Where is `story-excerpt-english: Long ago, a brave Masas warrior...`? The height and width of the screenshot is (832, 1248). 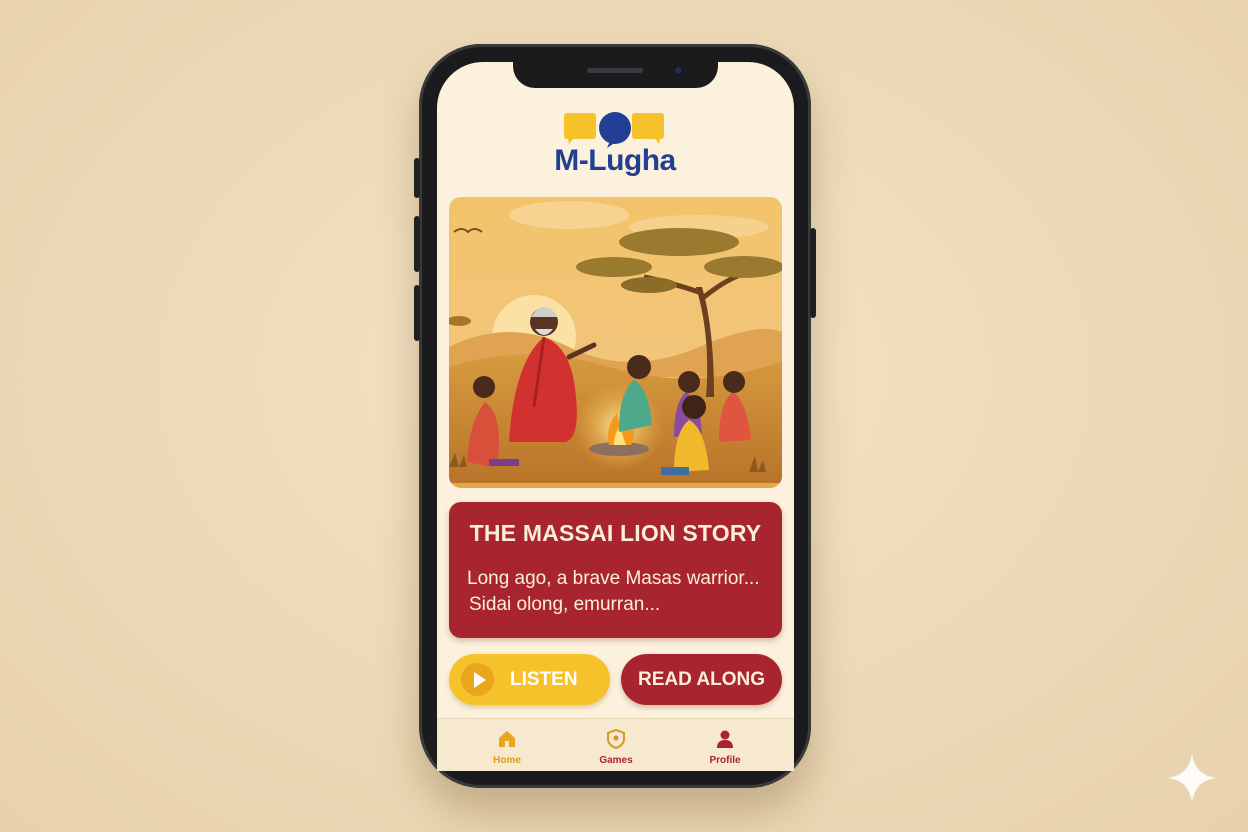 story-excerpt-english: Long ago, a brave Masas warrior... is located at coordinates (613, 578).